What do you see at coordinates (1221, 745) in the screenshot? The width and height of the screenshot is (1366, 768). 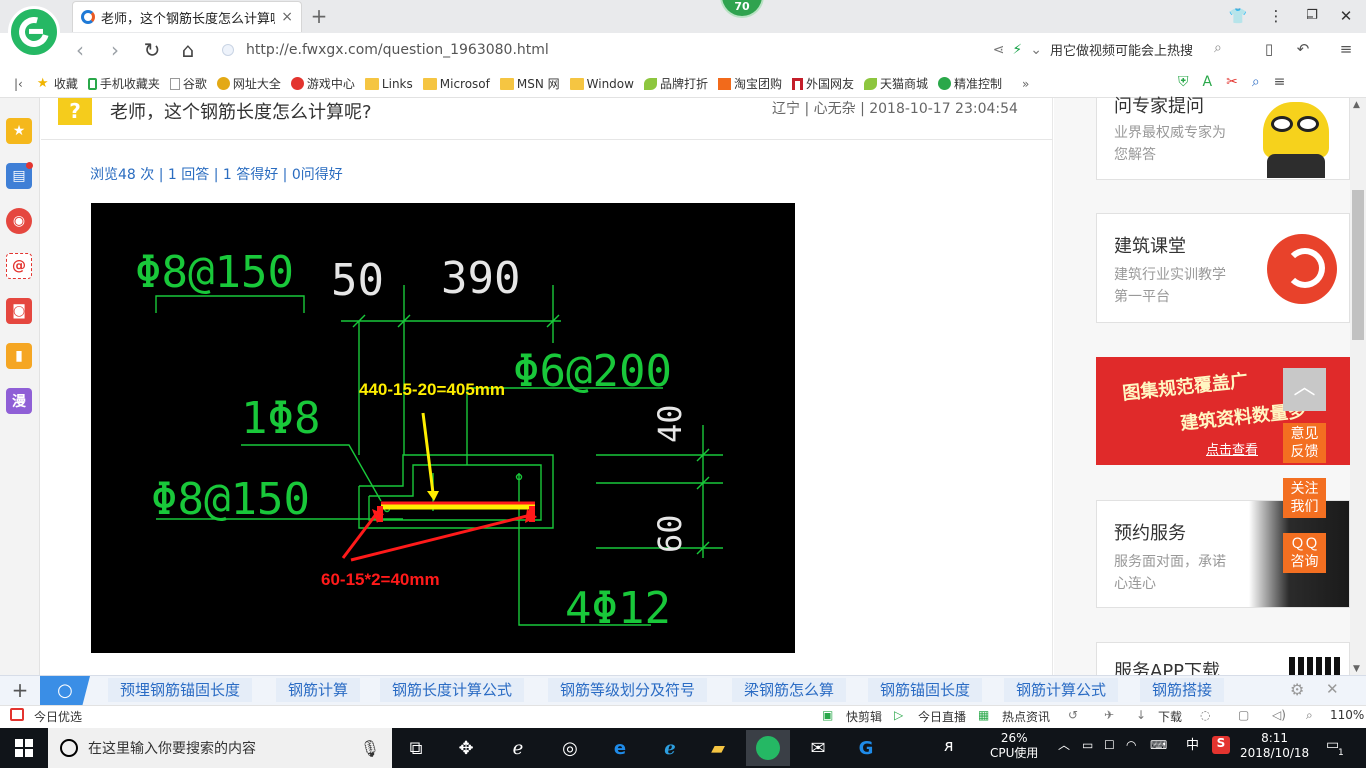 I see `sogou-icon: S` at bounding box center [1221, 745].